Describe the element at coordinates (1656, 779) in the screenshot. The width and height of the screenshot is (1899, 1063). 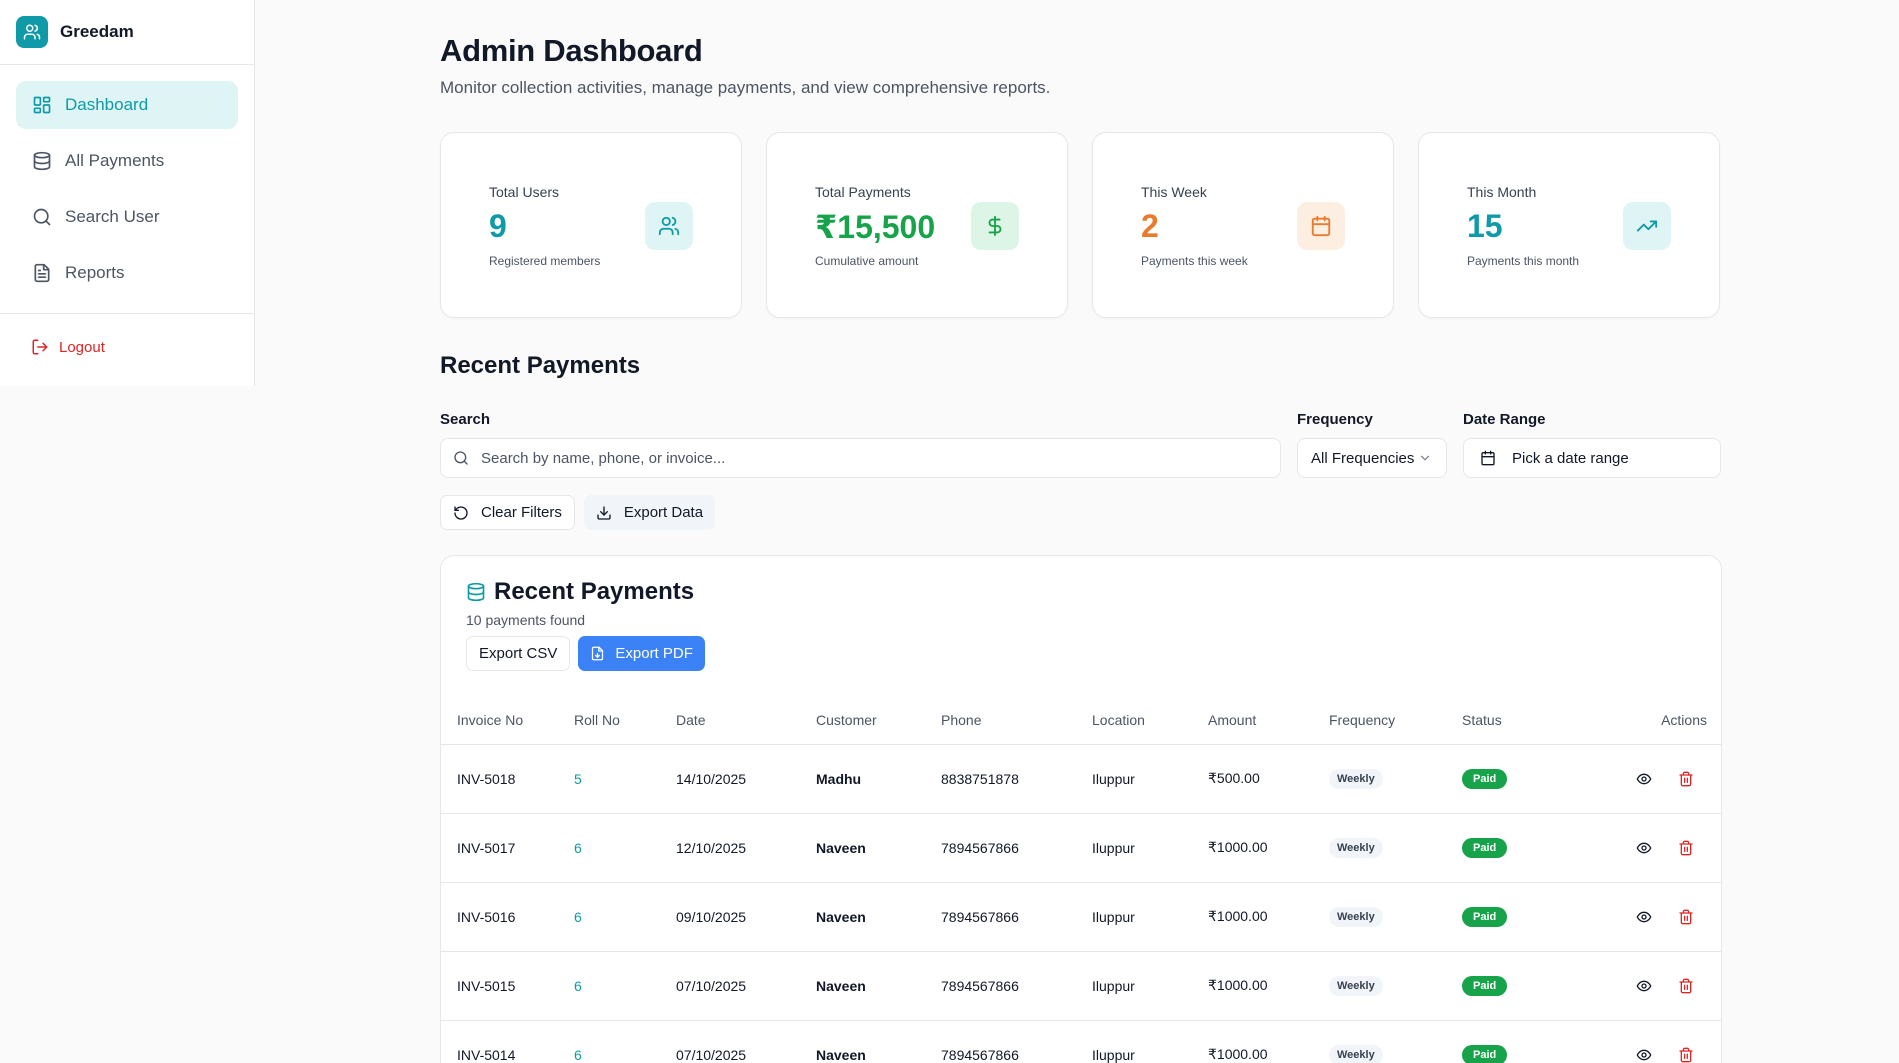
I see `actions-cell` at that location.